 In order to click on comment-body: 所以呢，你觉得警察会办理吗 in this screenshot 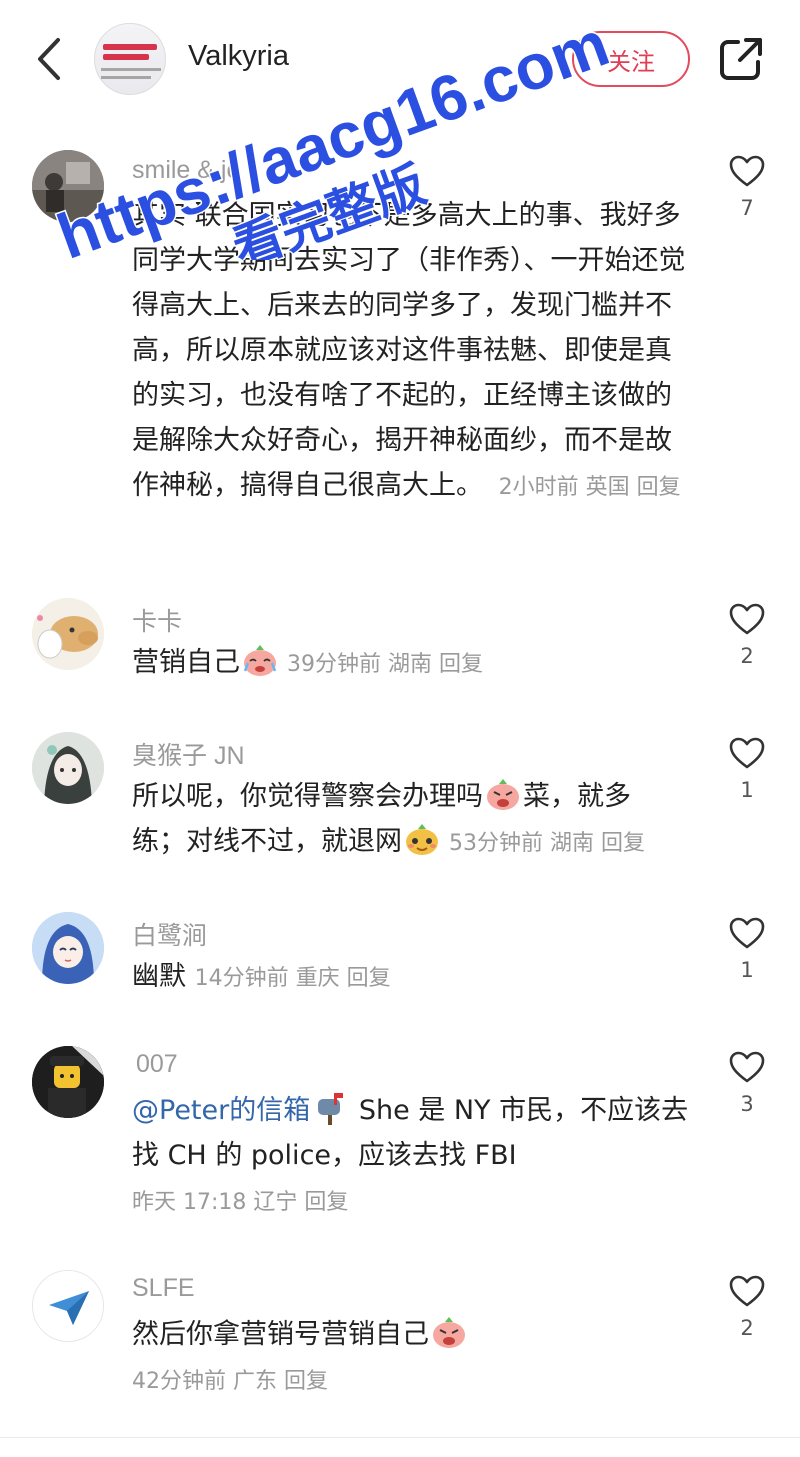, I will do `click(307, 796)`.